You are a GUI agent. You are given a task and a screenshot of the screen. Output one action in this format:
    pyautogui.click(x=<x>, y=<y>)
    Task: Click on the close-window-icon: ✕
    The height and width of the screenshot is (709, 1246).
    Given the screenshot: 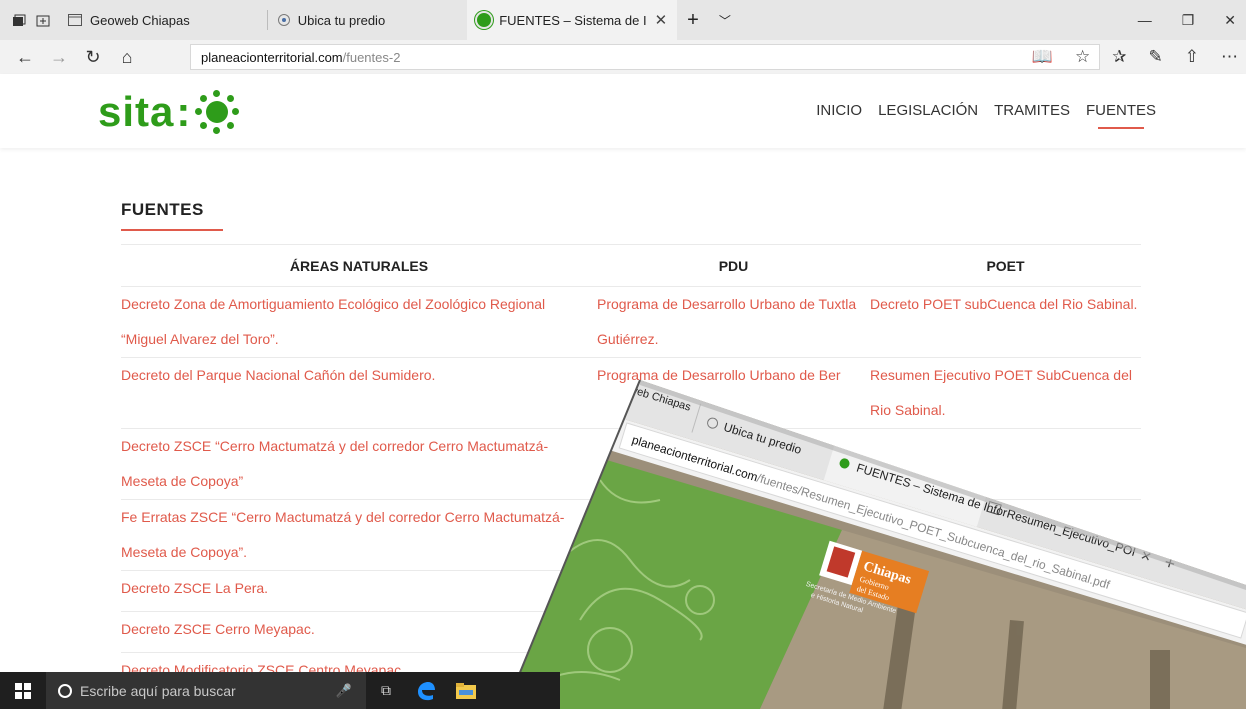 What is the action you would take?
    pyautogui.click(x=1230, y=20)
    